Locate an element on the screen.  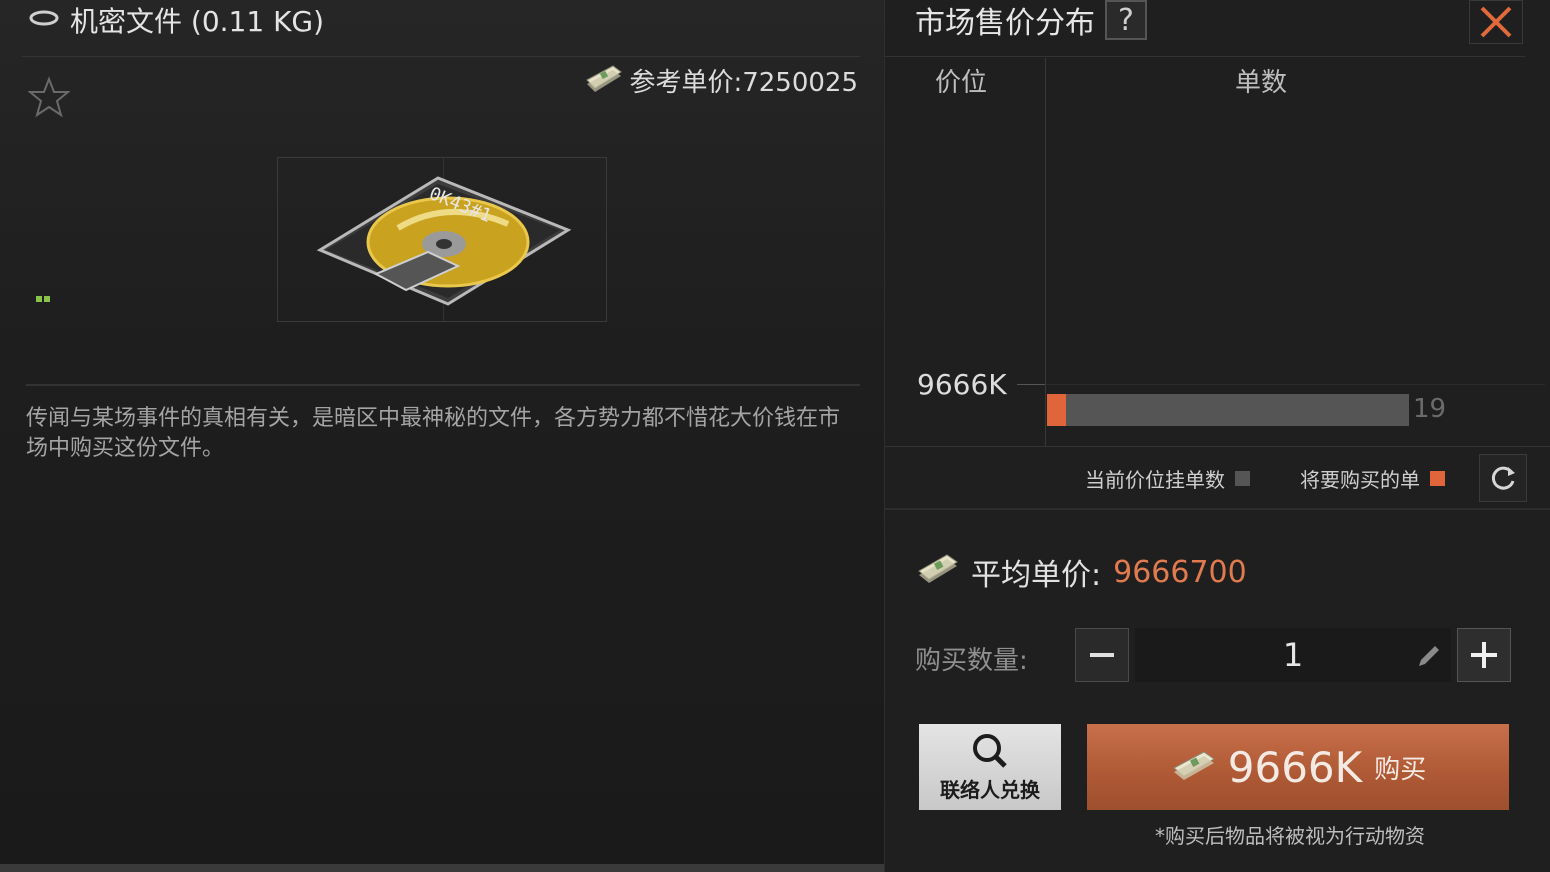
market-title-bar: 市场售价分布 ? is located at coordinates (1031, 20).